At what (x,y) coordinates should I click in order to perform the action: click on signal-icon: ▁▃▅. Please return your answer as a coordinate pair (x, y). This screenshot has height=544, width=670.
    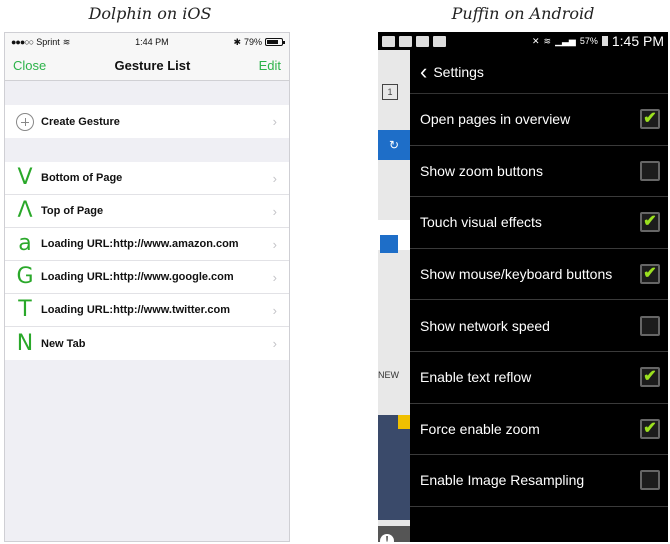
    Looking at the image, I should click on (565, 40).